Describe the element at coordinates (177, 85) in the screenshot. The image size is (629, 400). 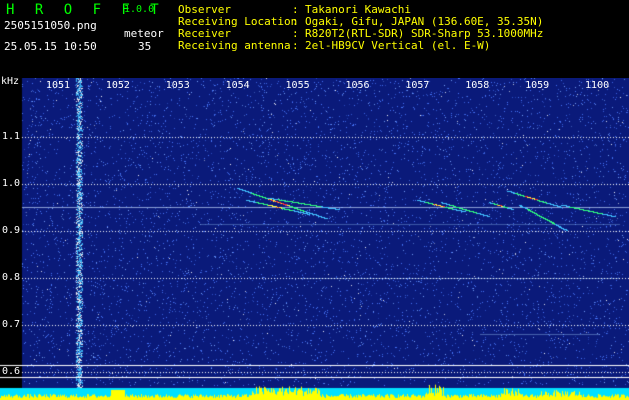
I see `x-tick-label: 1053` at that location.